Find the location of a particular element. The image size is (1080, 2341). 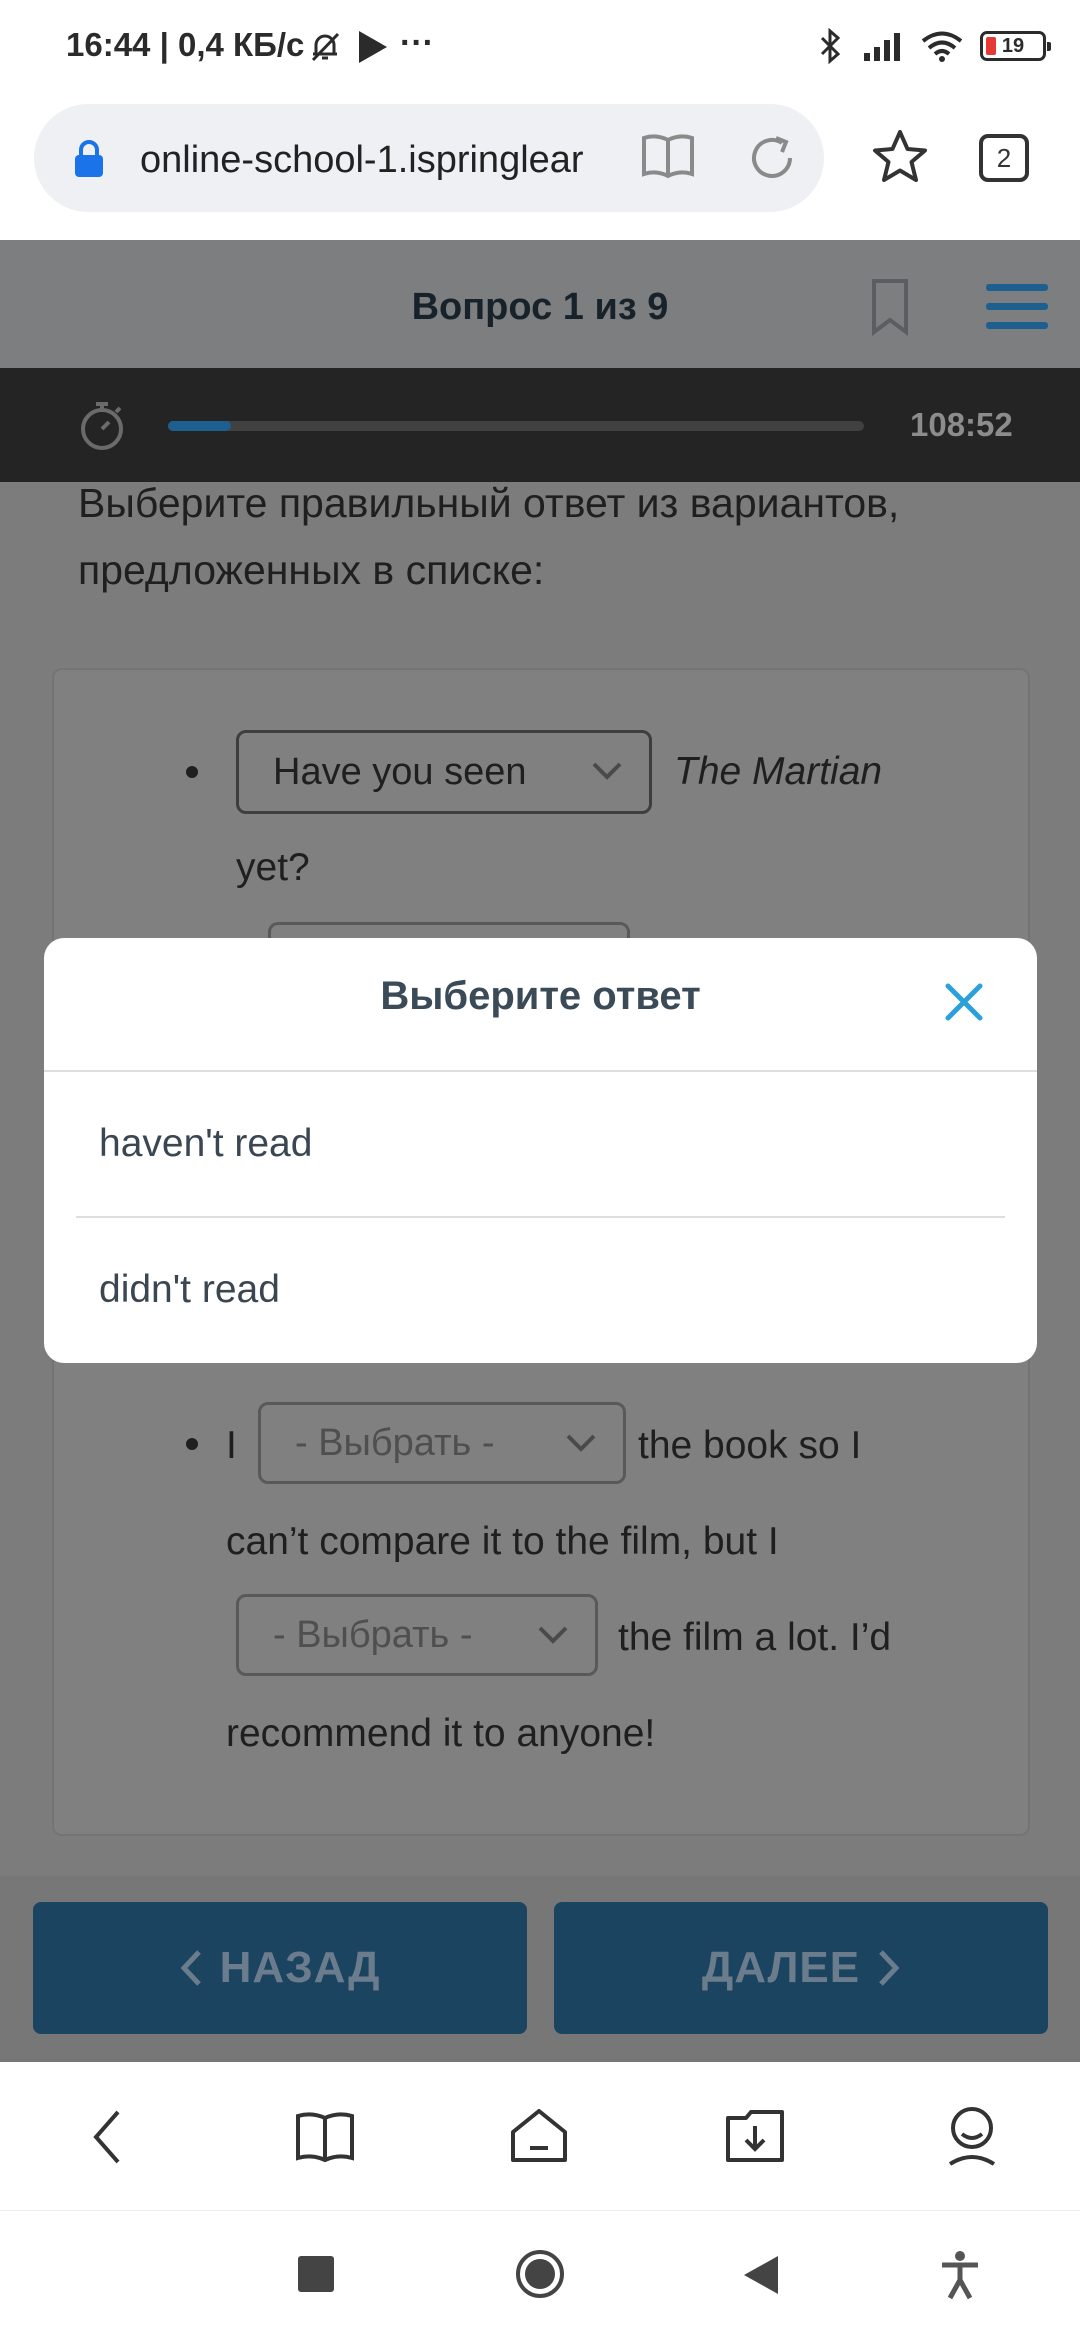

next-button: ДАЛЕЕ is located at coordinates (801, 1968).